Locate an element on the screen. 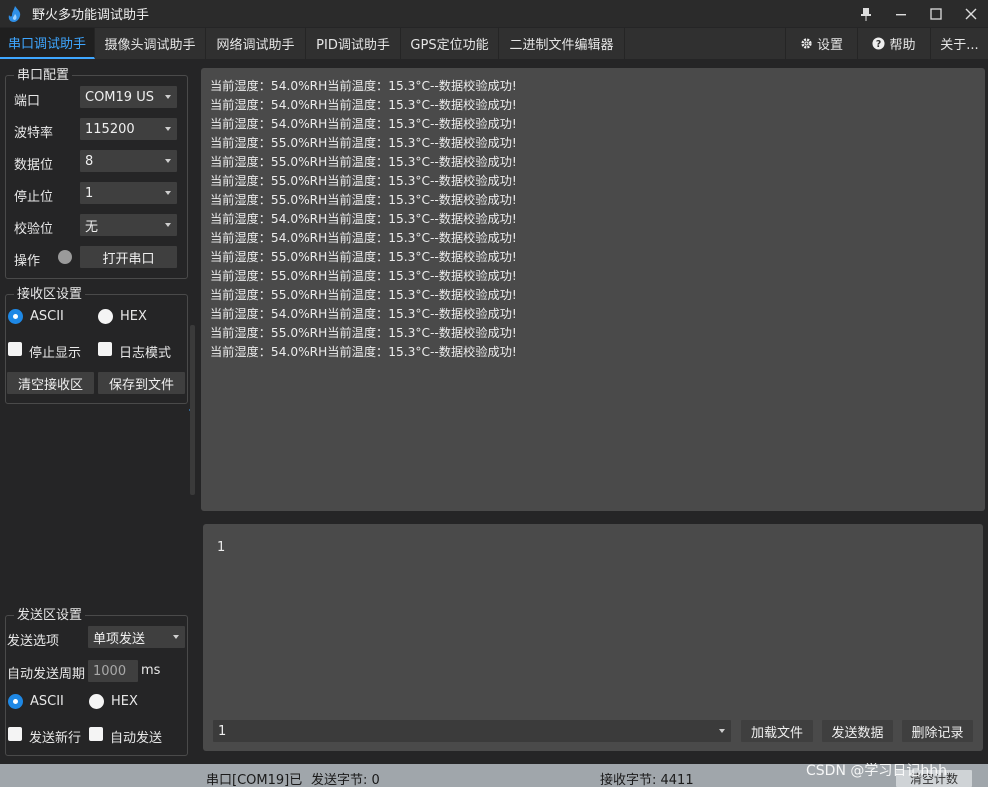 This screenshot has width=988, height=787. auto-send-period-input: 1000 is located at coordinates (113, 671).